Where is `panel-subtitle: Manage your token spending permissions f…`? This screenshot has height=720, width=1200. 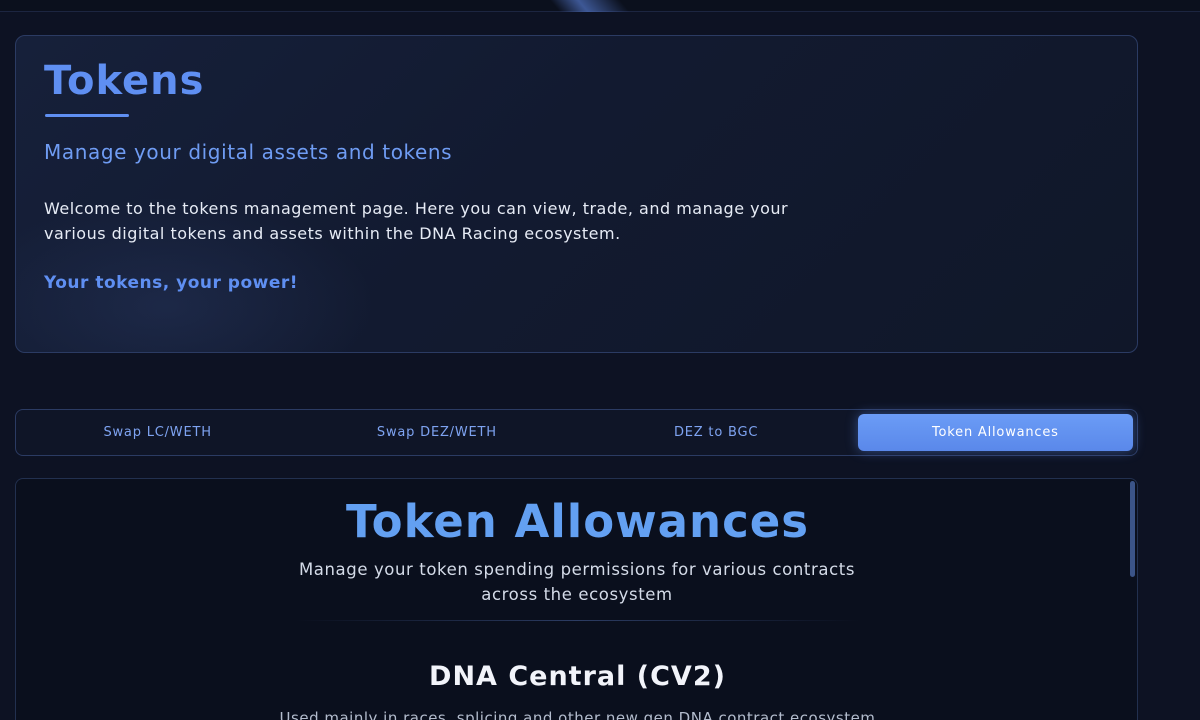 panel-subtitle: Manage your token spending permissions f… is located at coordinates (577, 582).